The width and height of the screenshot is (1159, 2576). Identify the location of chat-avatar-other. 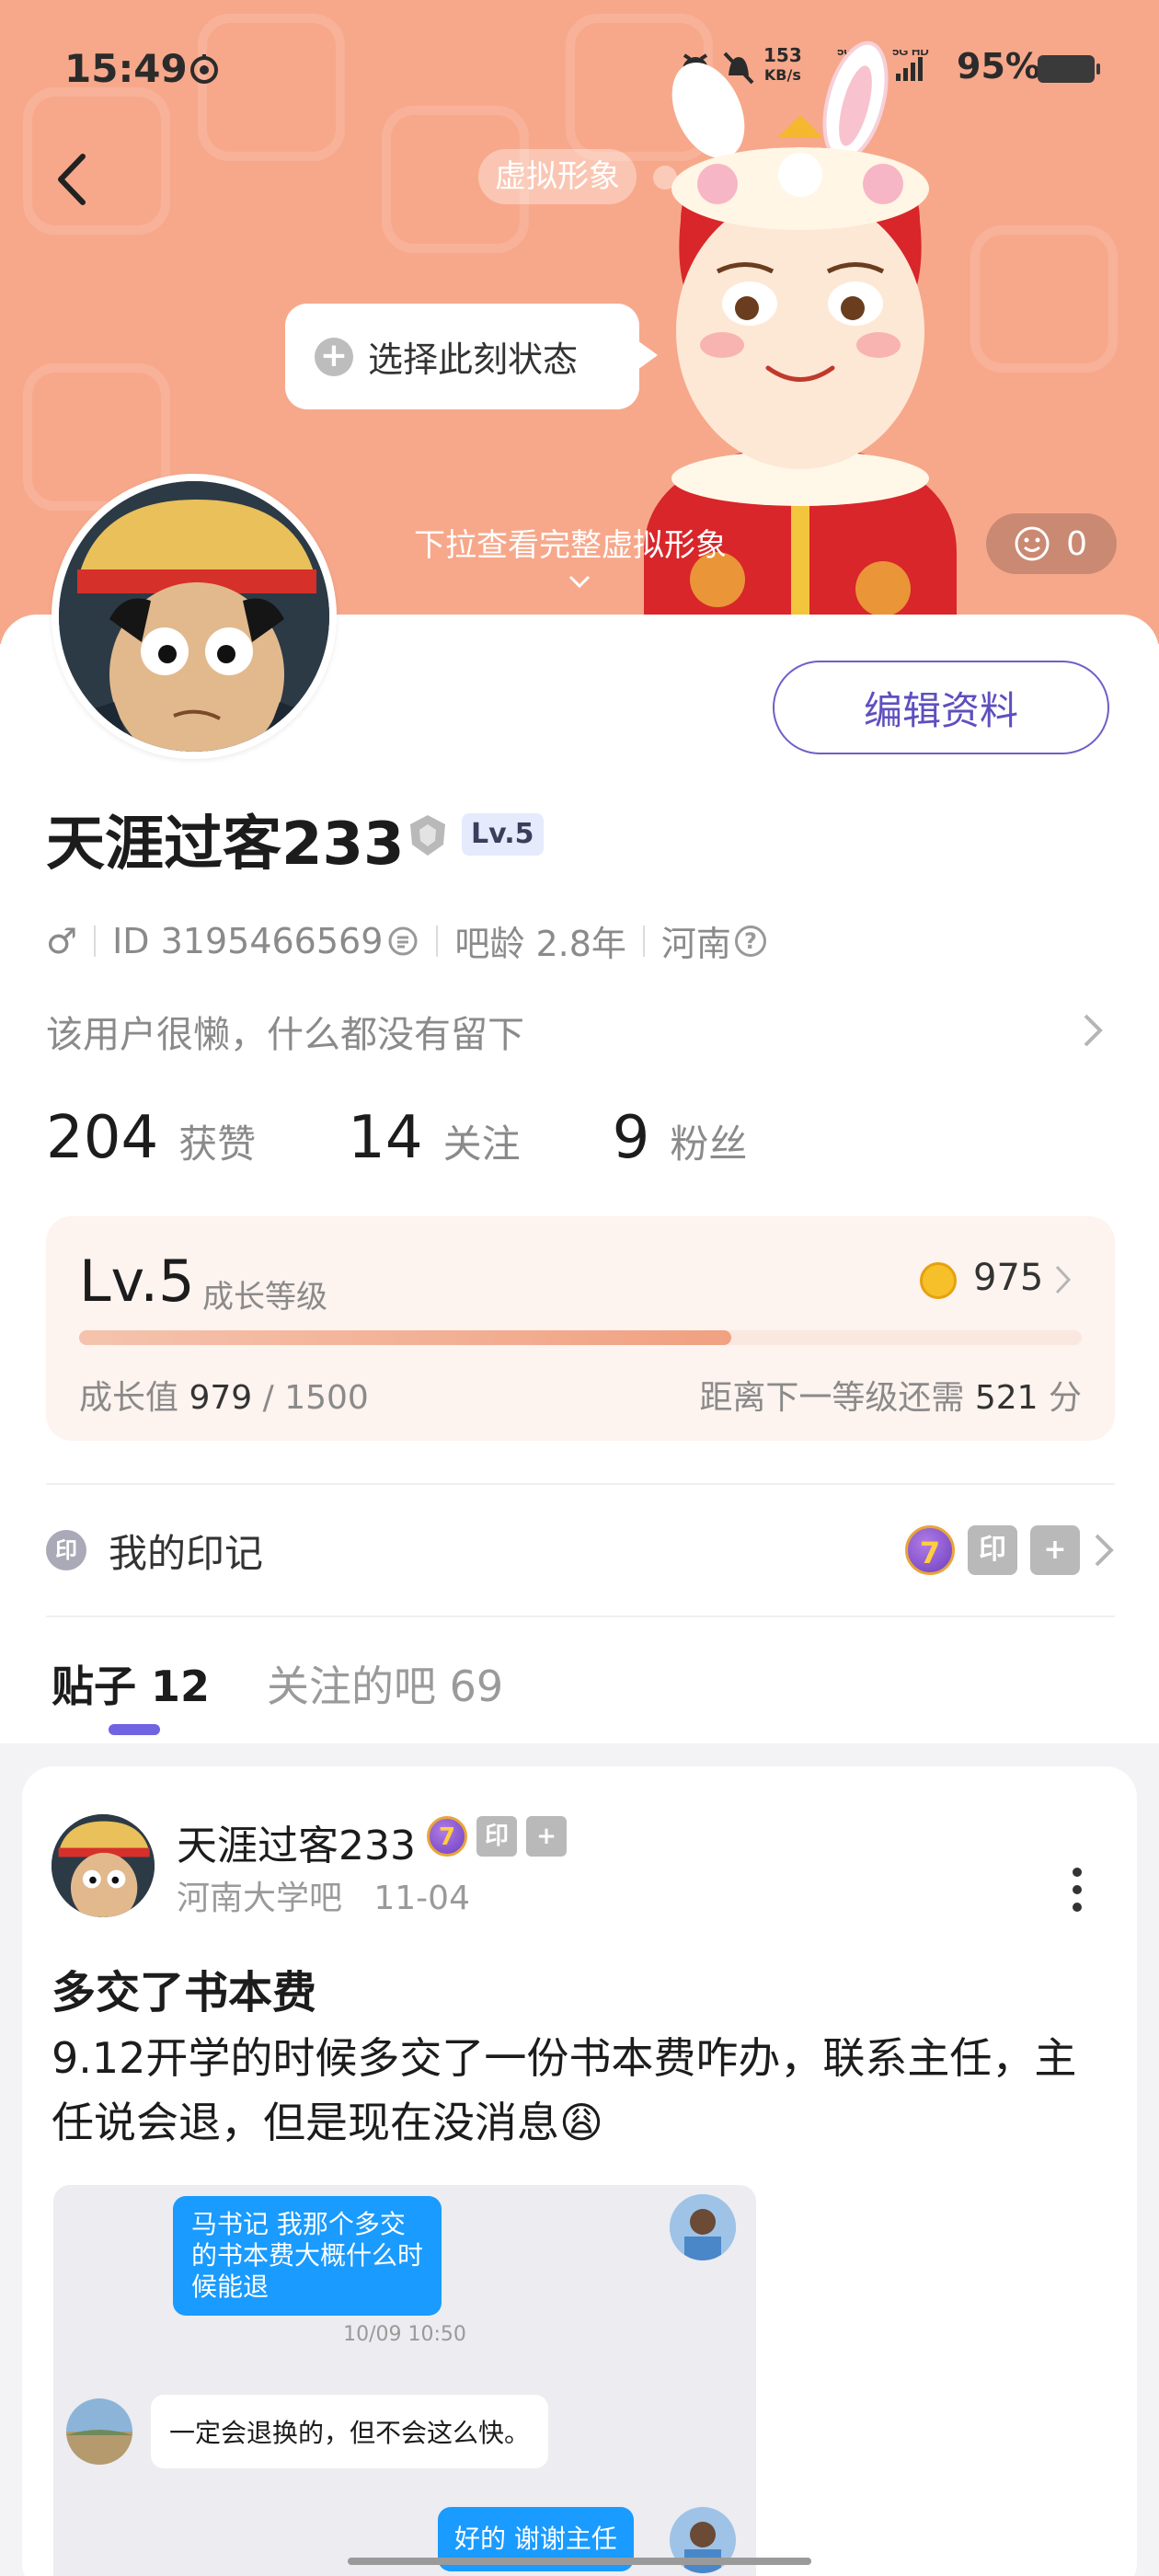
(99, 2431).